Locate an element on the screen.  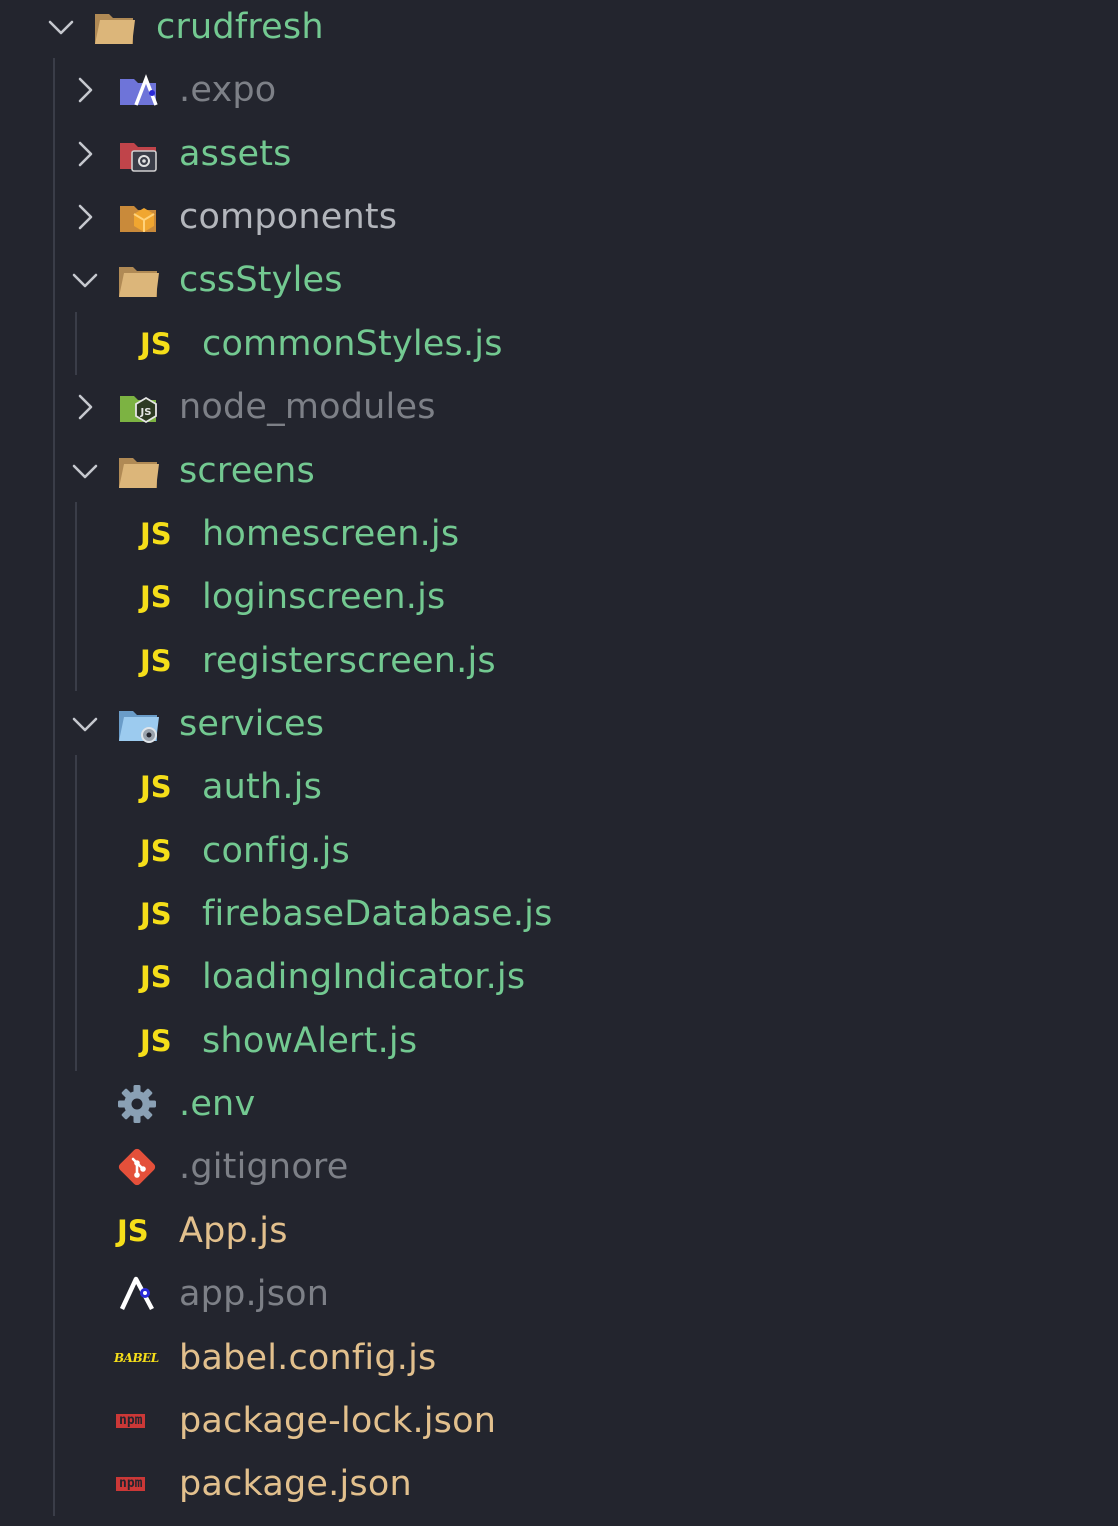
tree-item-gitignore: .gitignore is located at coordinates (559, 1166).